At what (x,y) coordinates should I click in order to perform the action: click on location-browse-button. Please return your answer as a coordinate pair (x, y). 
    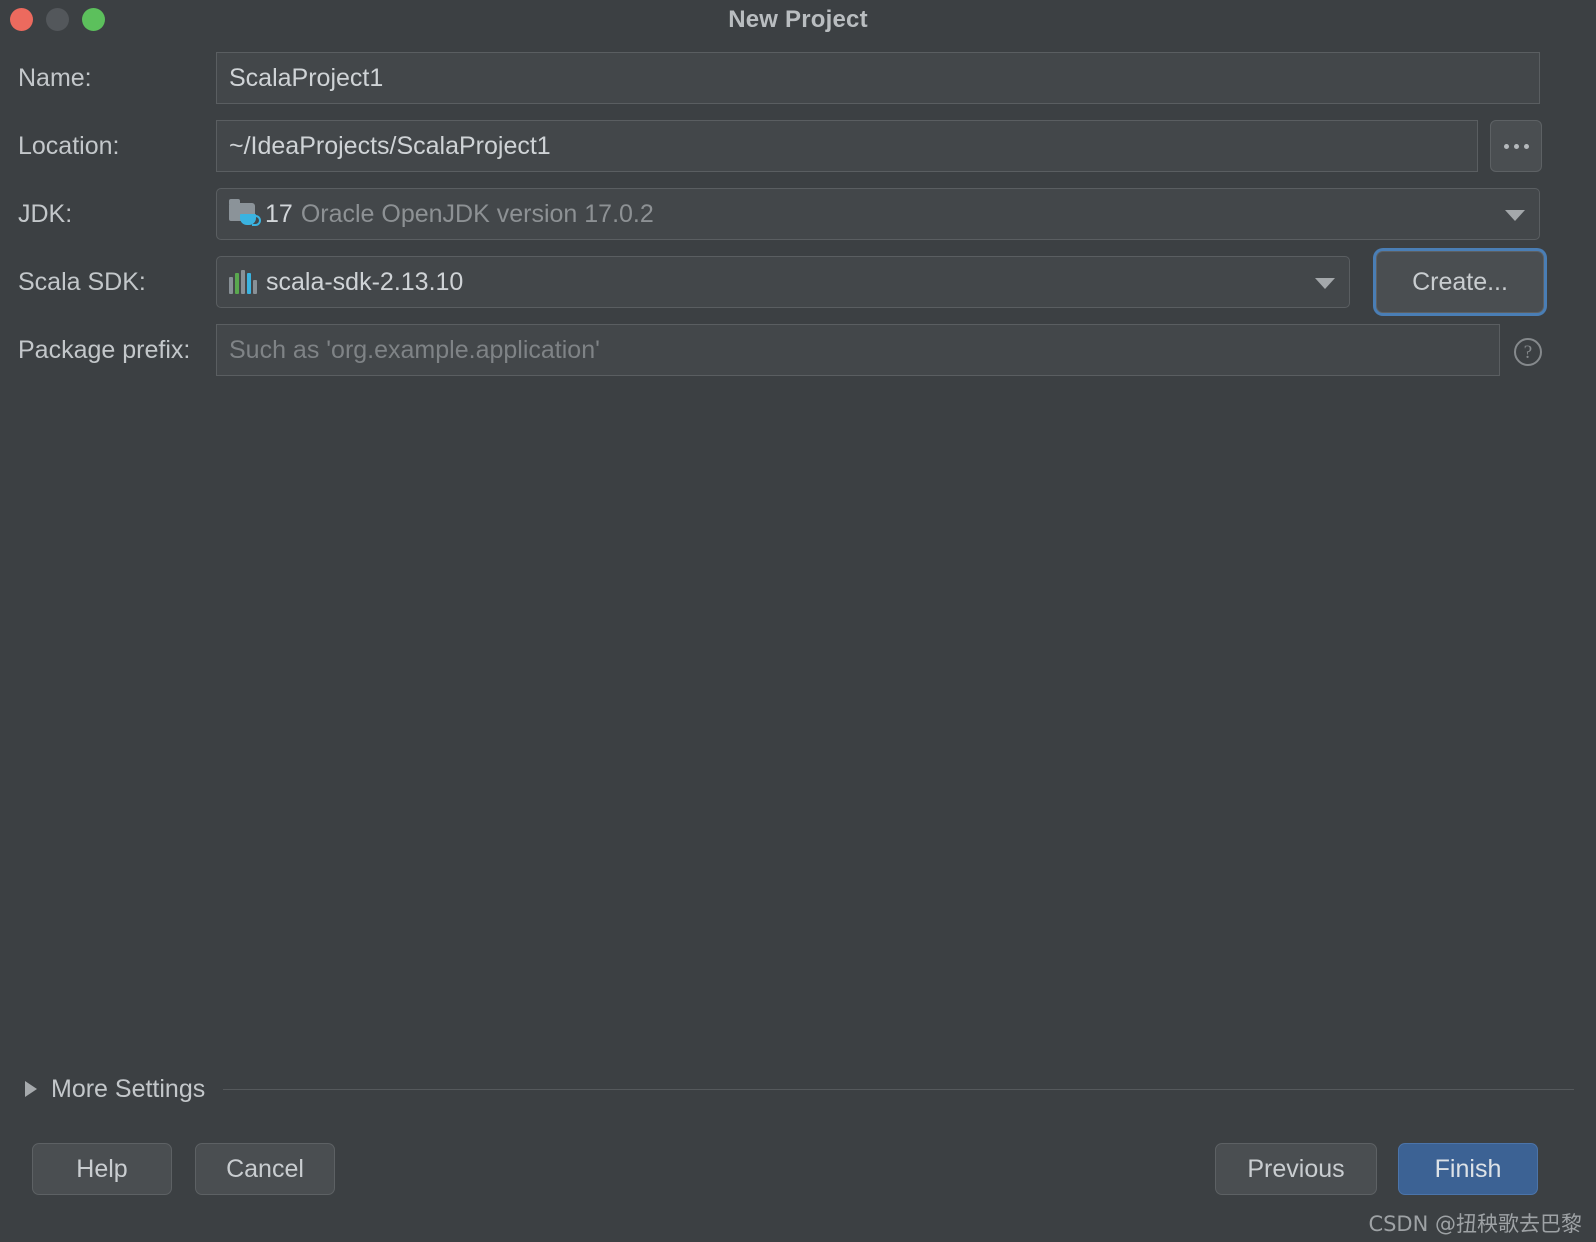
    Looking at the image, I should click on (1516, 146).